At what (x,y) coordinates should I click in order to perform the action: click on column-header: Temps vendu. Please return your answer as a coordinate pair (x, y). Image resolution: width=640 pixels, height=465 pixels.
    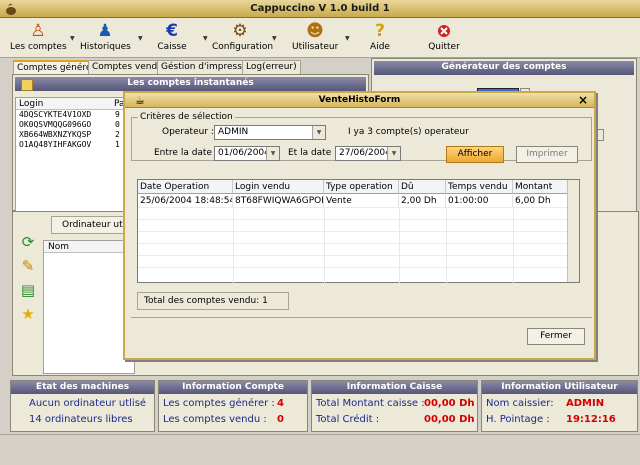
    Looking at the image, I should click on (479, 187).